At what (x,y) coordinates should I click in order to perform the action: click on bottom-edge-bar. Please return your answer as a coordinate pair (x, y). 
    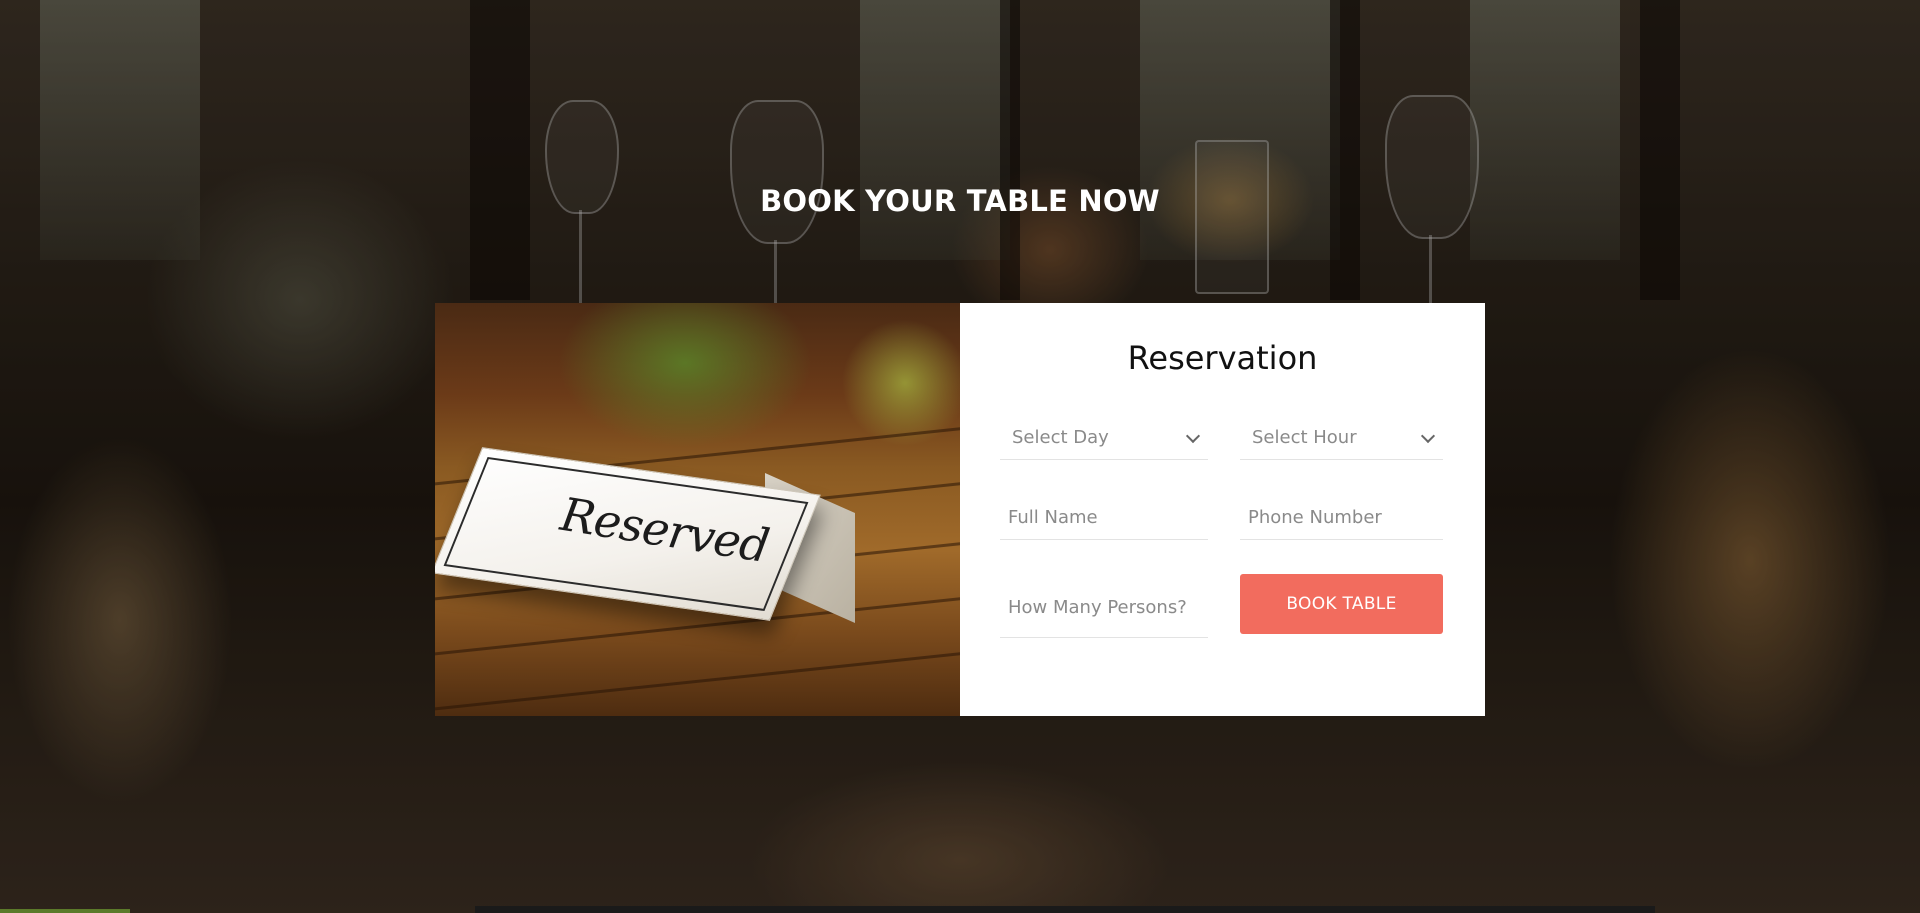
    Looking at the image, I should click on (1065, 909).